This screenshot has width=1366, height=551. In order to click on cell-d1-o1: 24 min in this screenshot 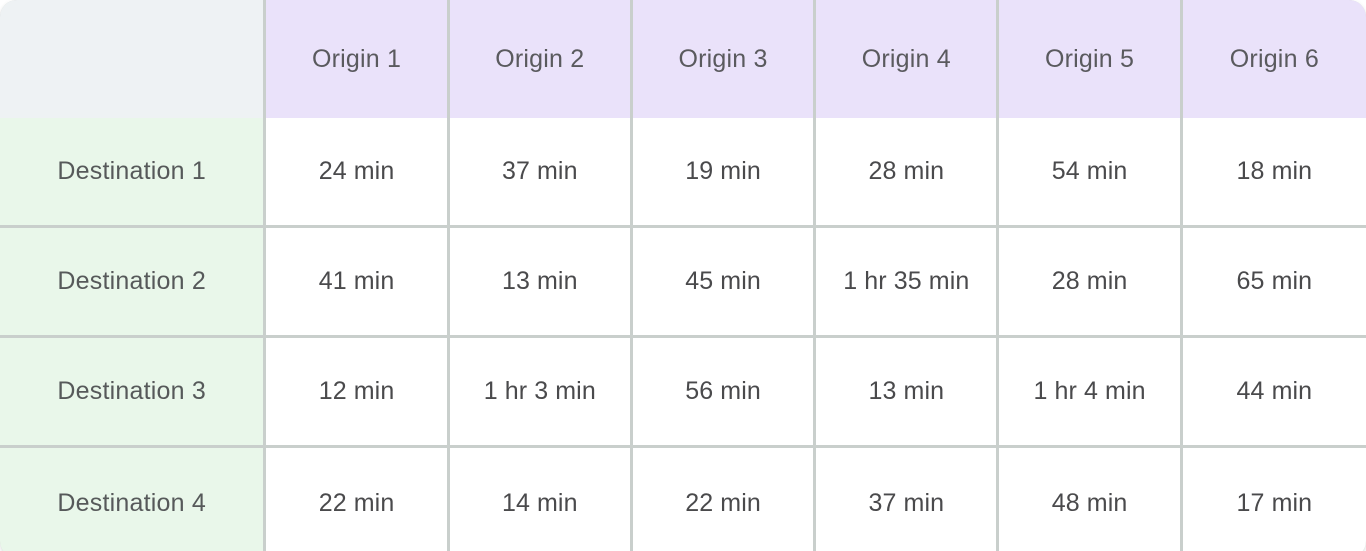, I will do `click(358, 173)`.